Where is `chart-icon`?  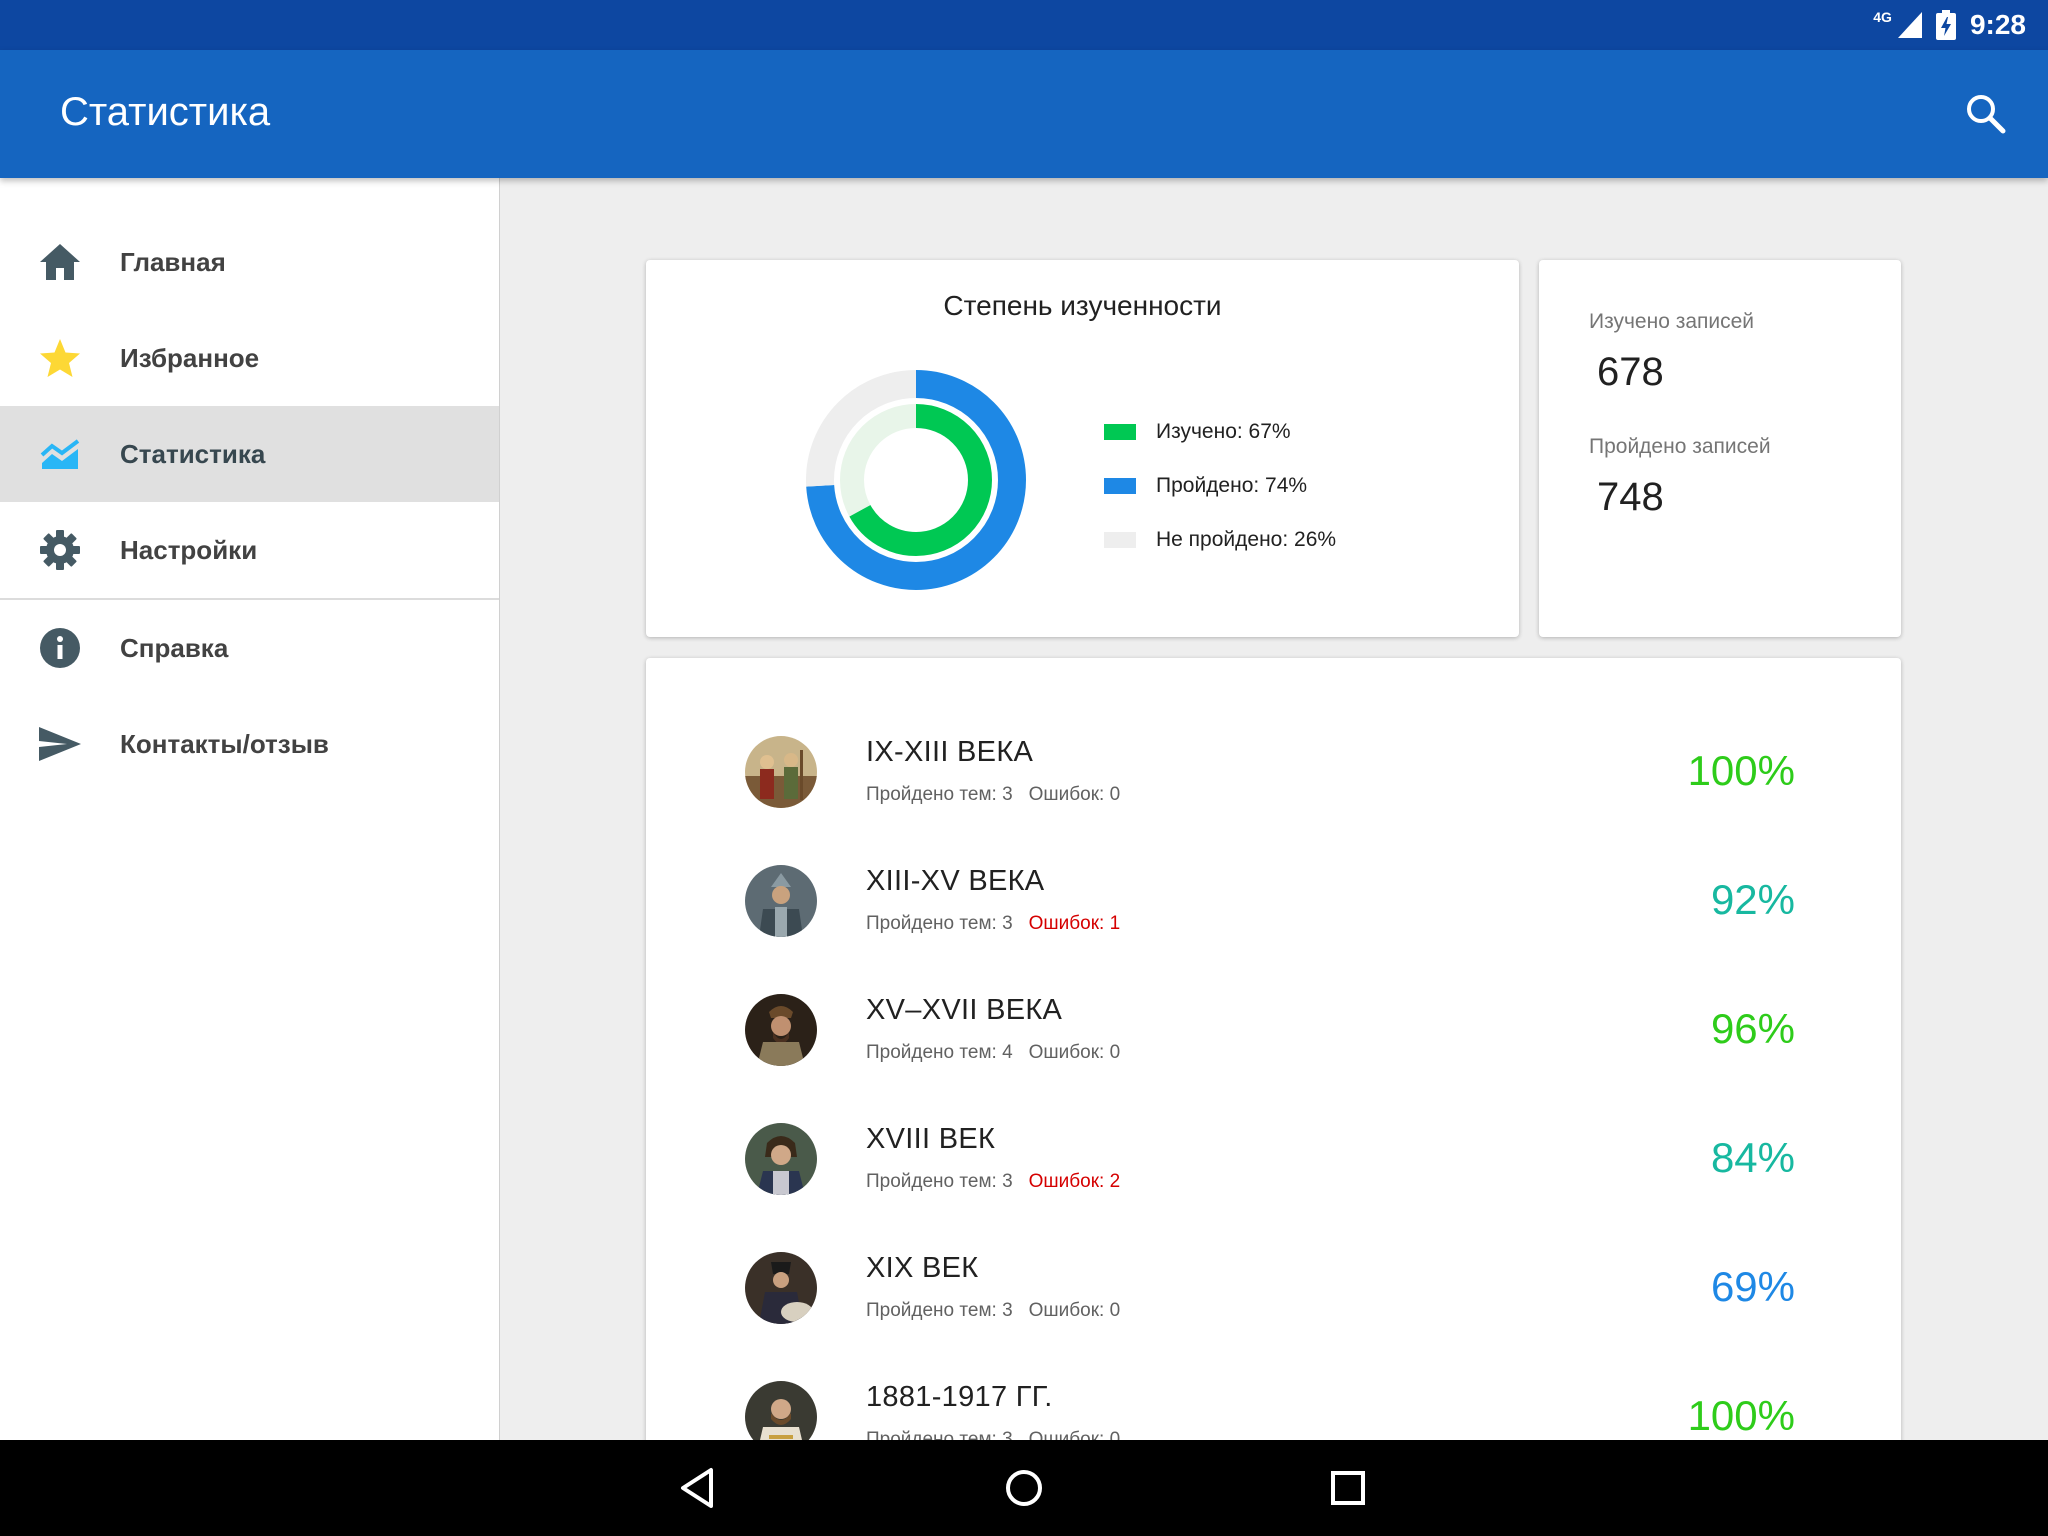 chart-icon is located at coordinates (60, 454).